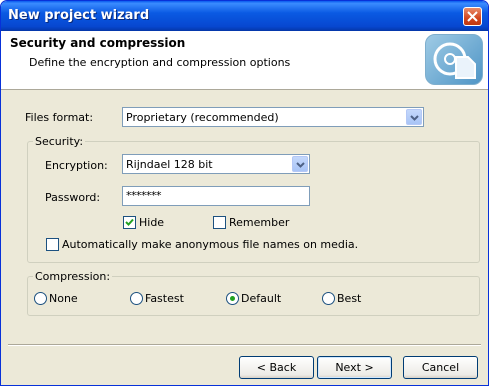 This screenshot has width=489, height=386. What do you see at coordinates (164, 298) in the screenshot?
I see `radio-fastest-label: Fastest` at bounding box center [164, 298].